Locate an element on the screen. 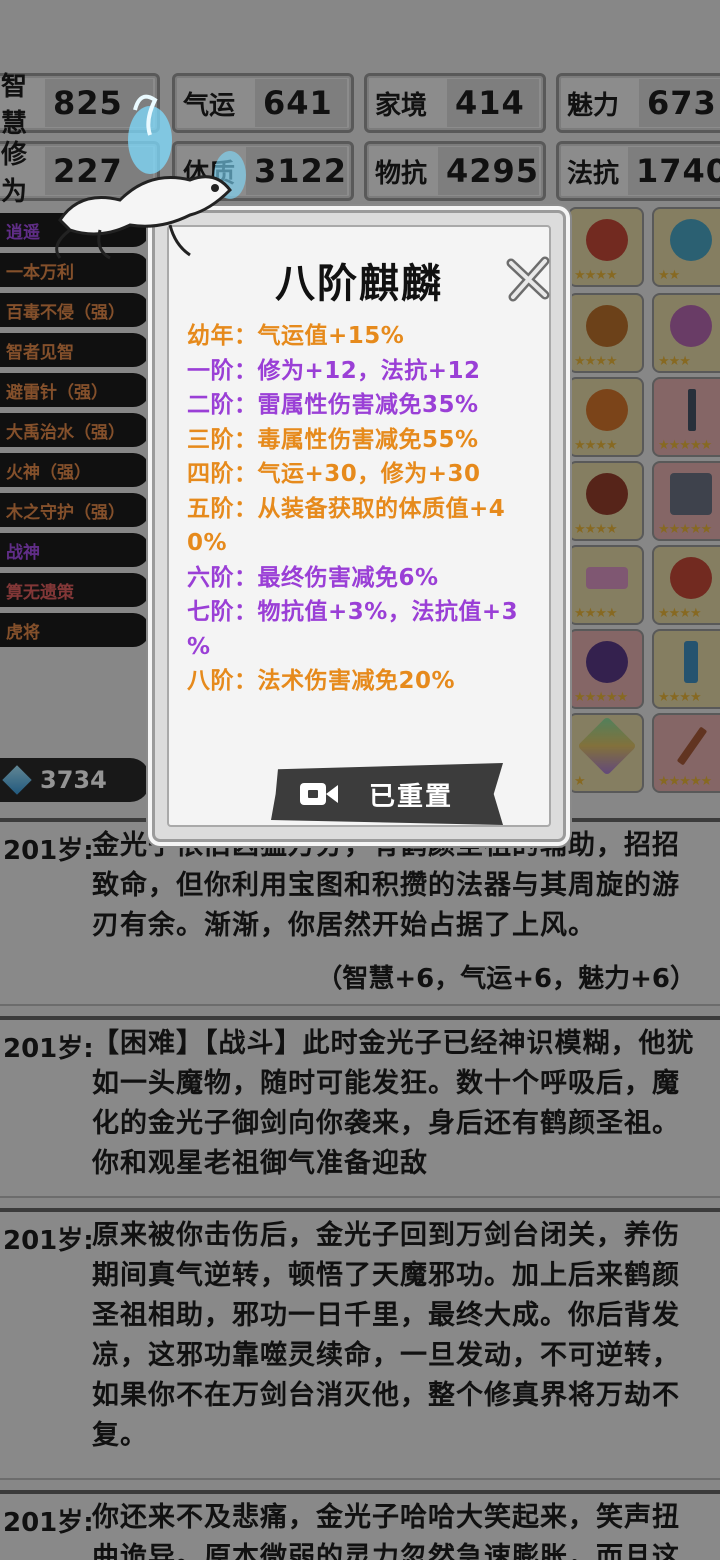 This screenshot has width=720, height=1560. stage-line: 八阶：法术伤害减免20% is located at coordinates (321, 681).